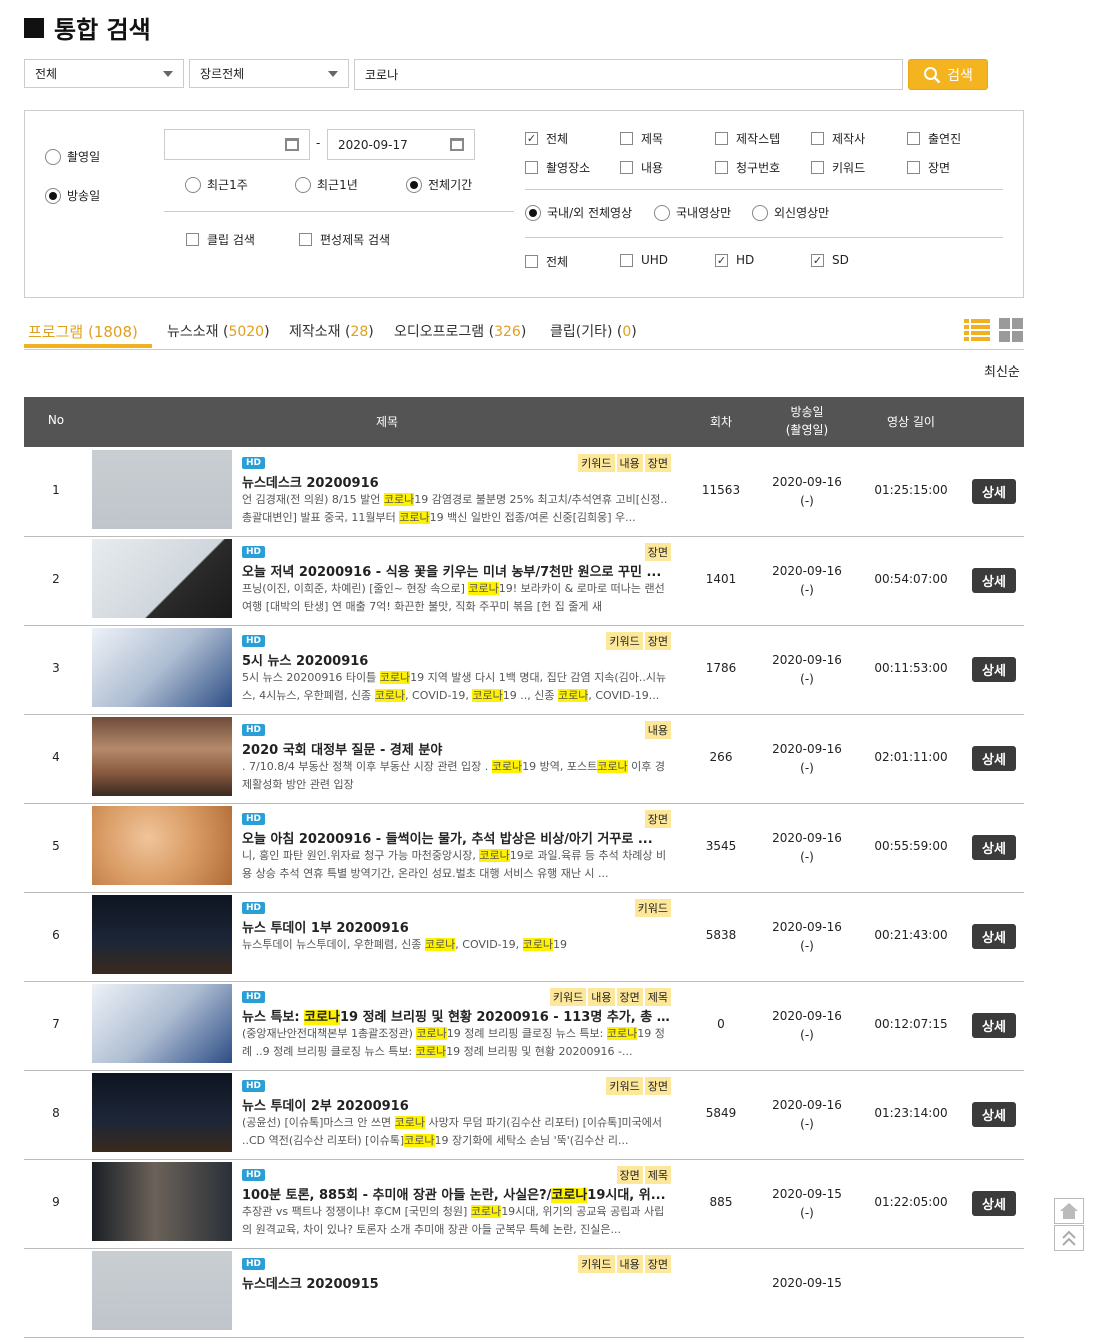 The height and width of the screenshot is (1338, 1103). What do you see at coordinates (734, 260) in the screenshot?
I see `checkbox-quality-hd: ✓ HD` at bounding box center [734, 260].